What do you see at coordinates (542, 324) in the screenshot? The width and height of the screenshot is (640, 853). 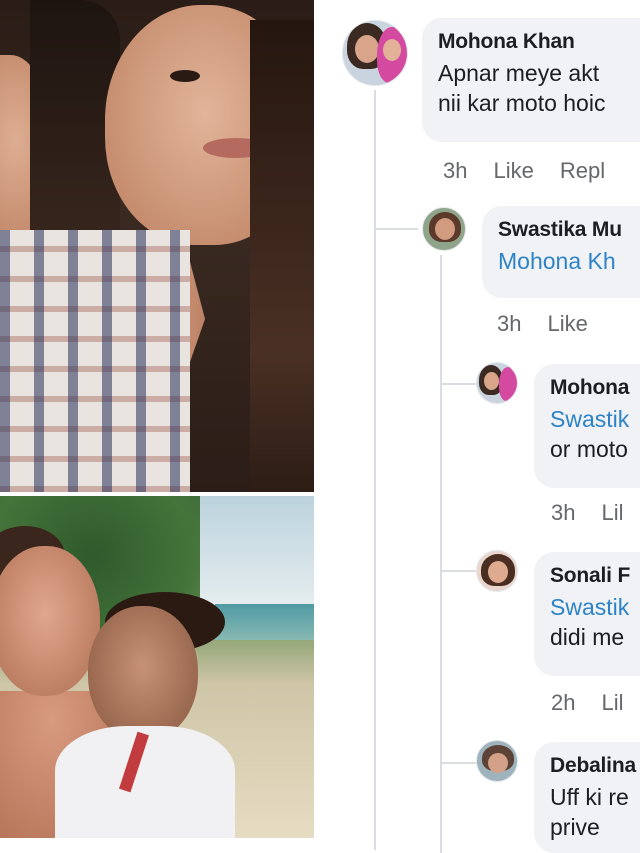 I see `comment-actions: 3h Like` at bounding box center [542, 324].